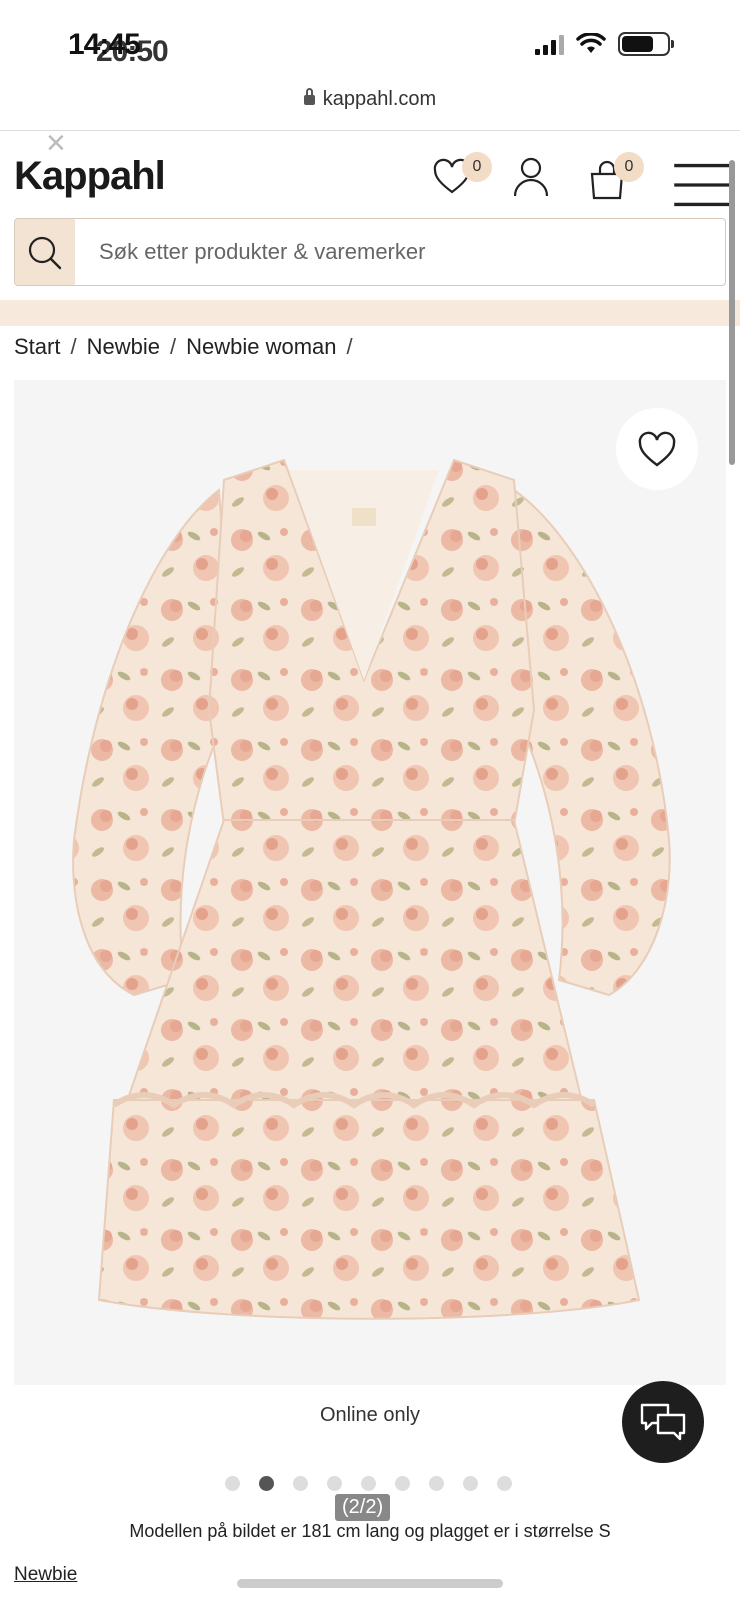 The image size is (740, 1600). Describe the element at coordinates (45, 1575) in the screenshot. I see `brand-link: Newbie` at that location.